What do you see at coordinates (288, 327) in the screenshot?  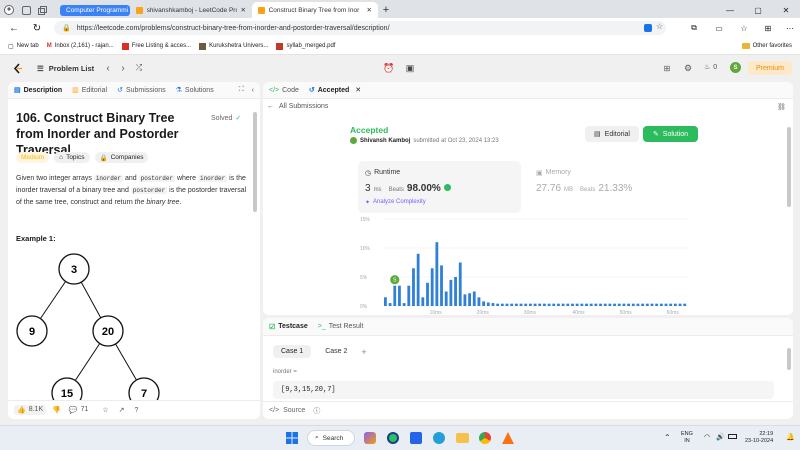 I see `tab-testcase: ☑ Testcase` at bounding box center [288, 327].